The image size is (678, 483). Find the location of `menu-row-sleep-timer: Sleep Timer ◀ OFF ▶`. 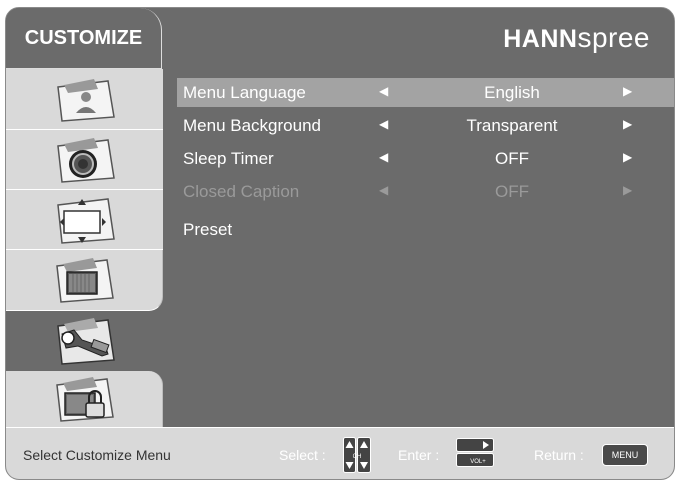

menu-row-sleep-timer: Sleep Timer ◀ OFF ▶ is located at coordinates (425, 158).